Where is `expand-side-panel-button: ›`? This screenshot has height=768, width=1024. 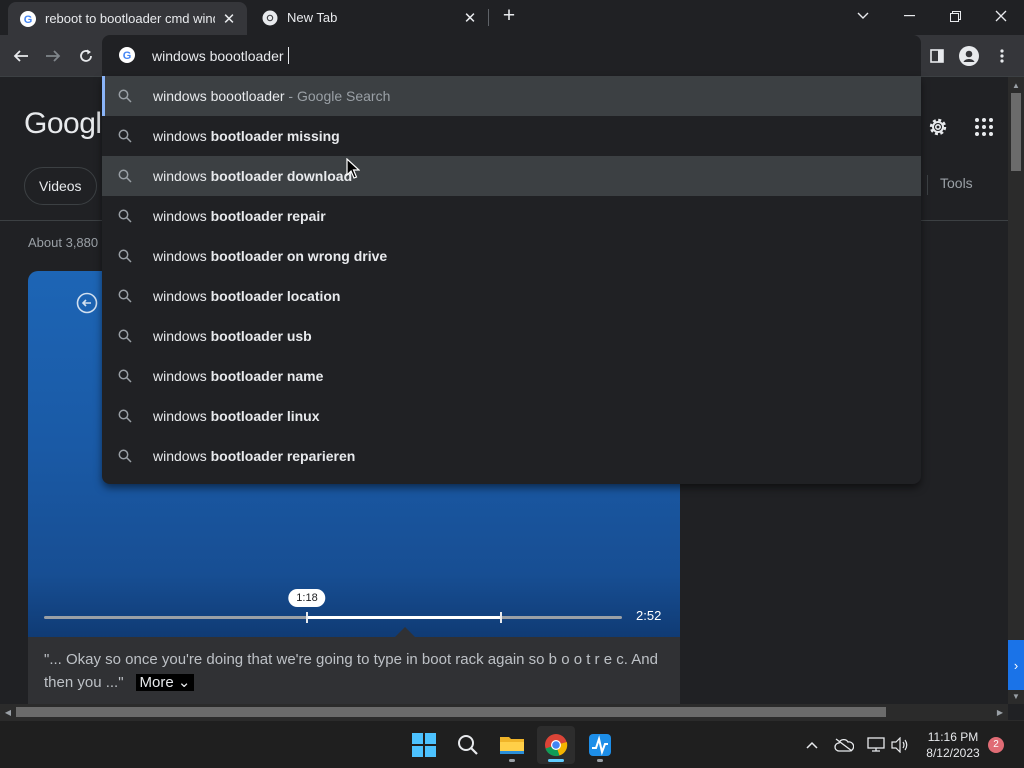 expand-side-panel-button: › is located at coordinates (1016, 665).